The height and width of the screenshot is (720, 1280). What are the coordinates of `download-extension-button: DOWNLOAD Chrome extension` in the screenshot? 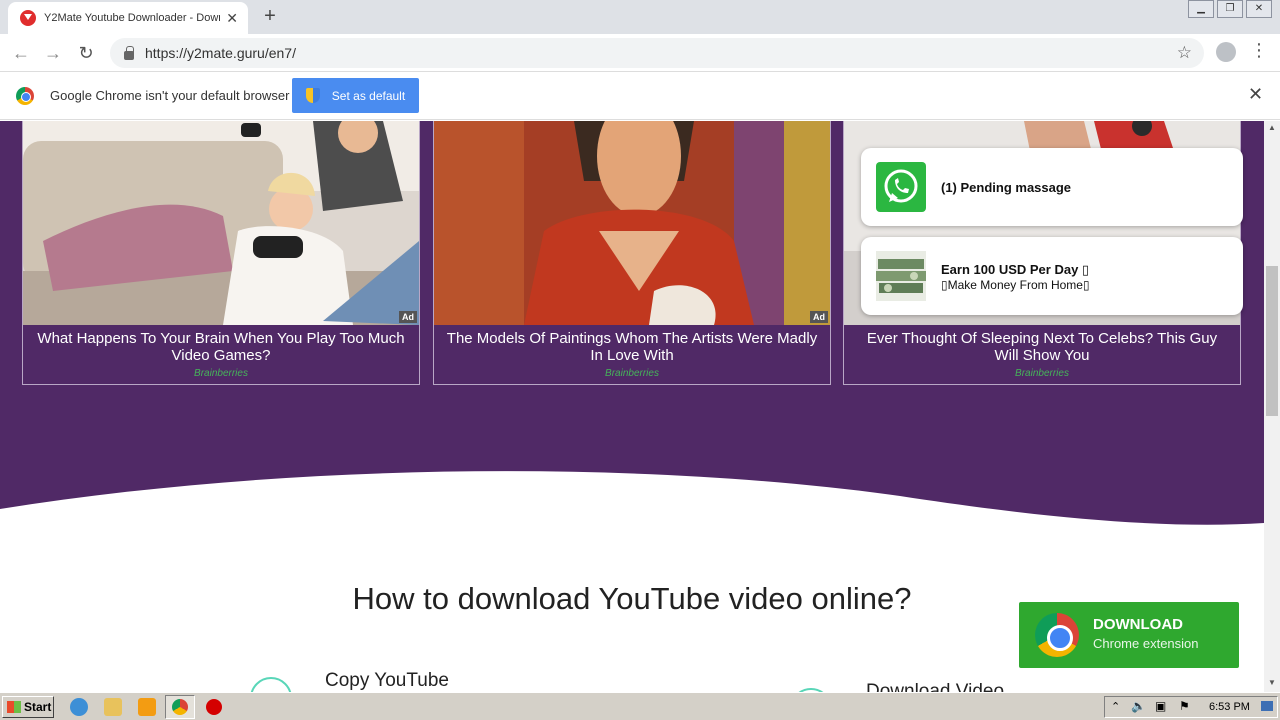 It's located at (1129, 635).